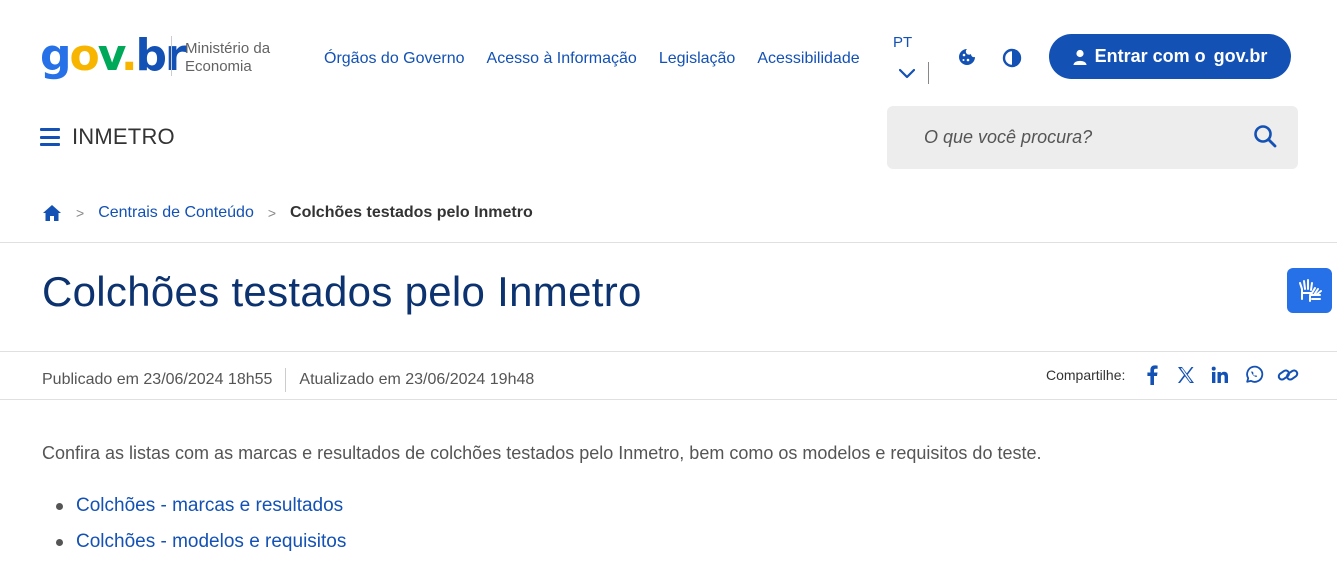 The image size is (1337, 565). I want to click on linkedin-icon, so click(1220, 374).